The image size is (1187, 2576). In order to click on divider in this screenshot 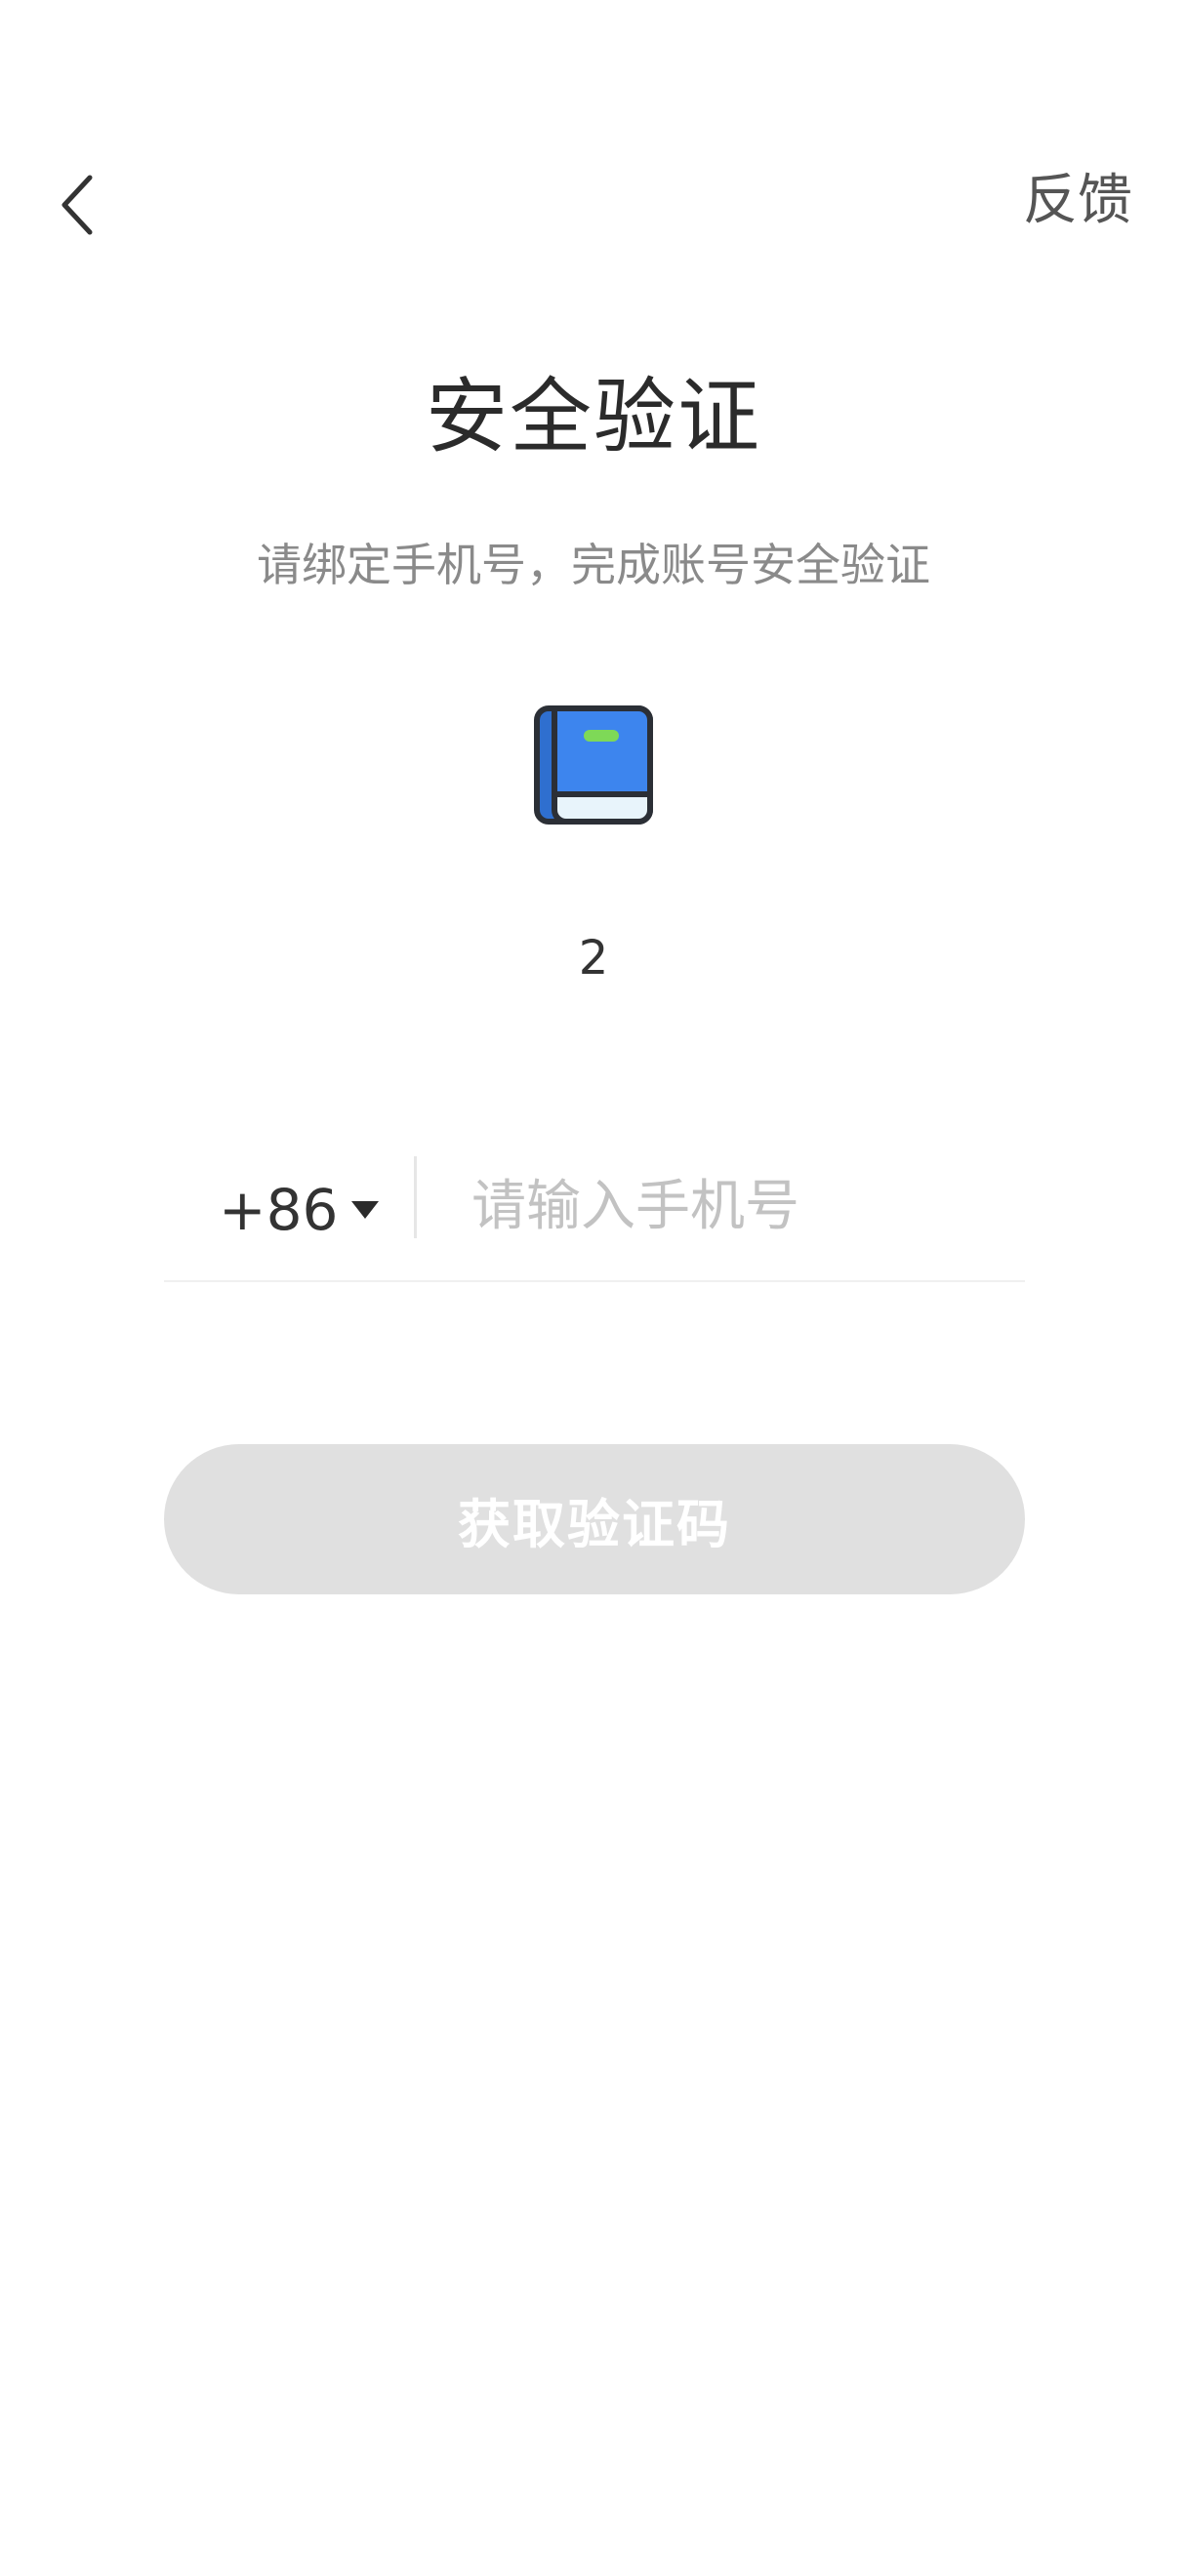, I will do `click(415, 1197)`.